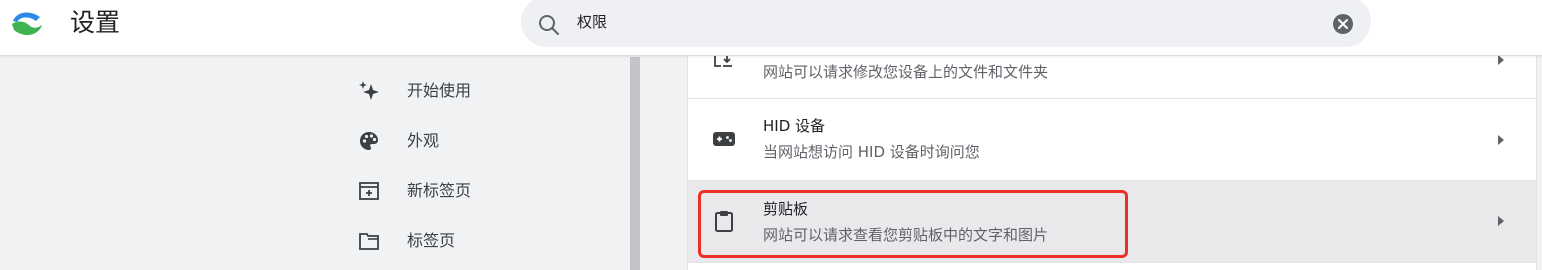  What do you see at coordinates (486, 191) in the screenshot?
I see `sidebar-item-new-tab-page: 新标签页` at bounding box center [486, 191].